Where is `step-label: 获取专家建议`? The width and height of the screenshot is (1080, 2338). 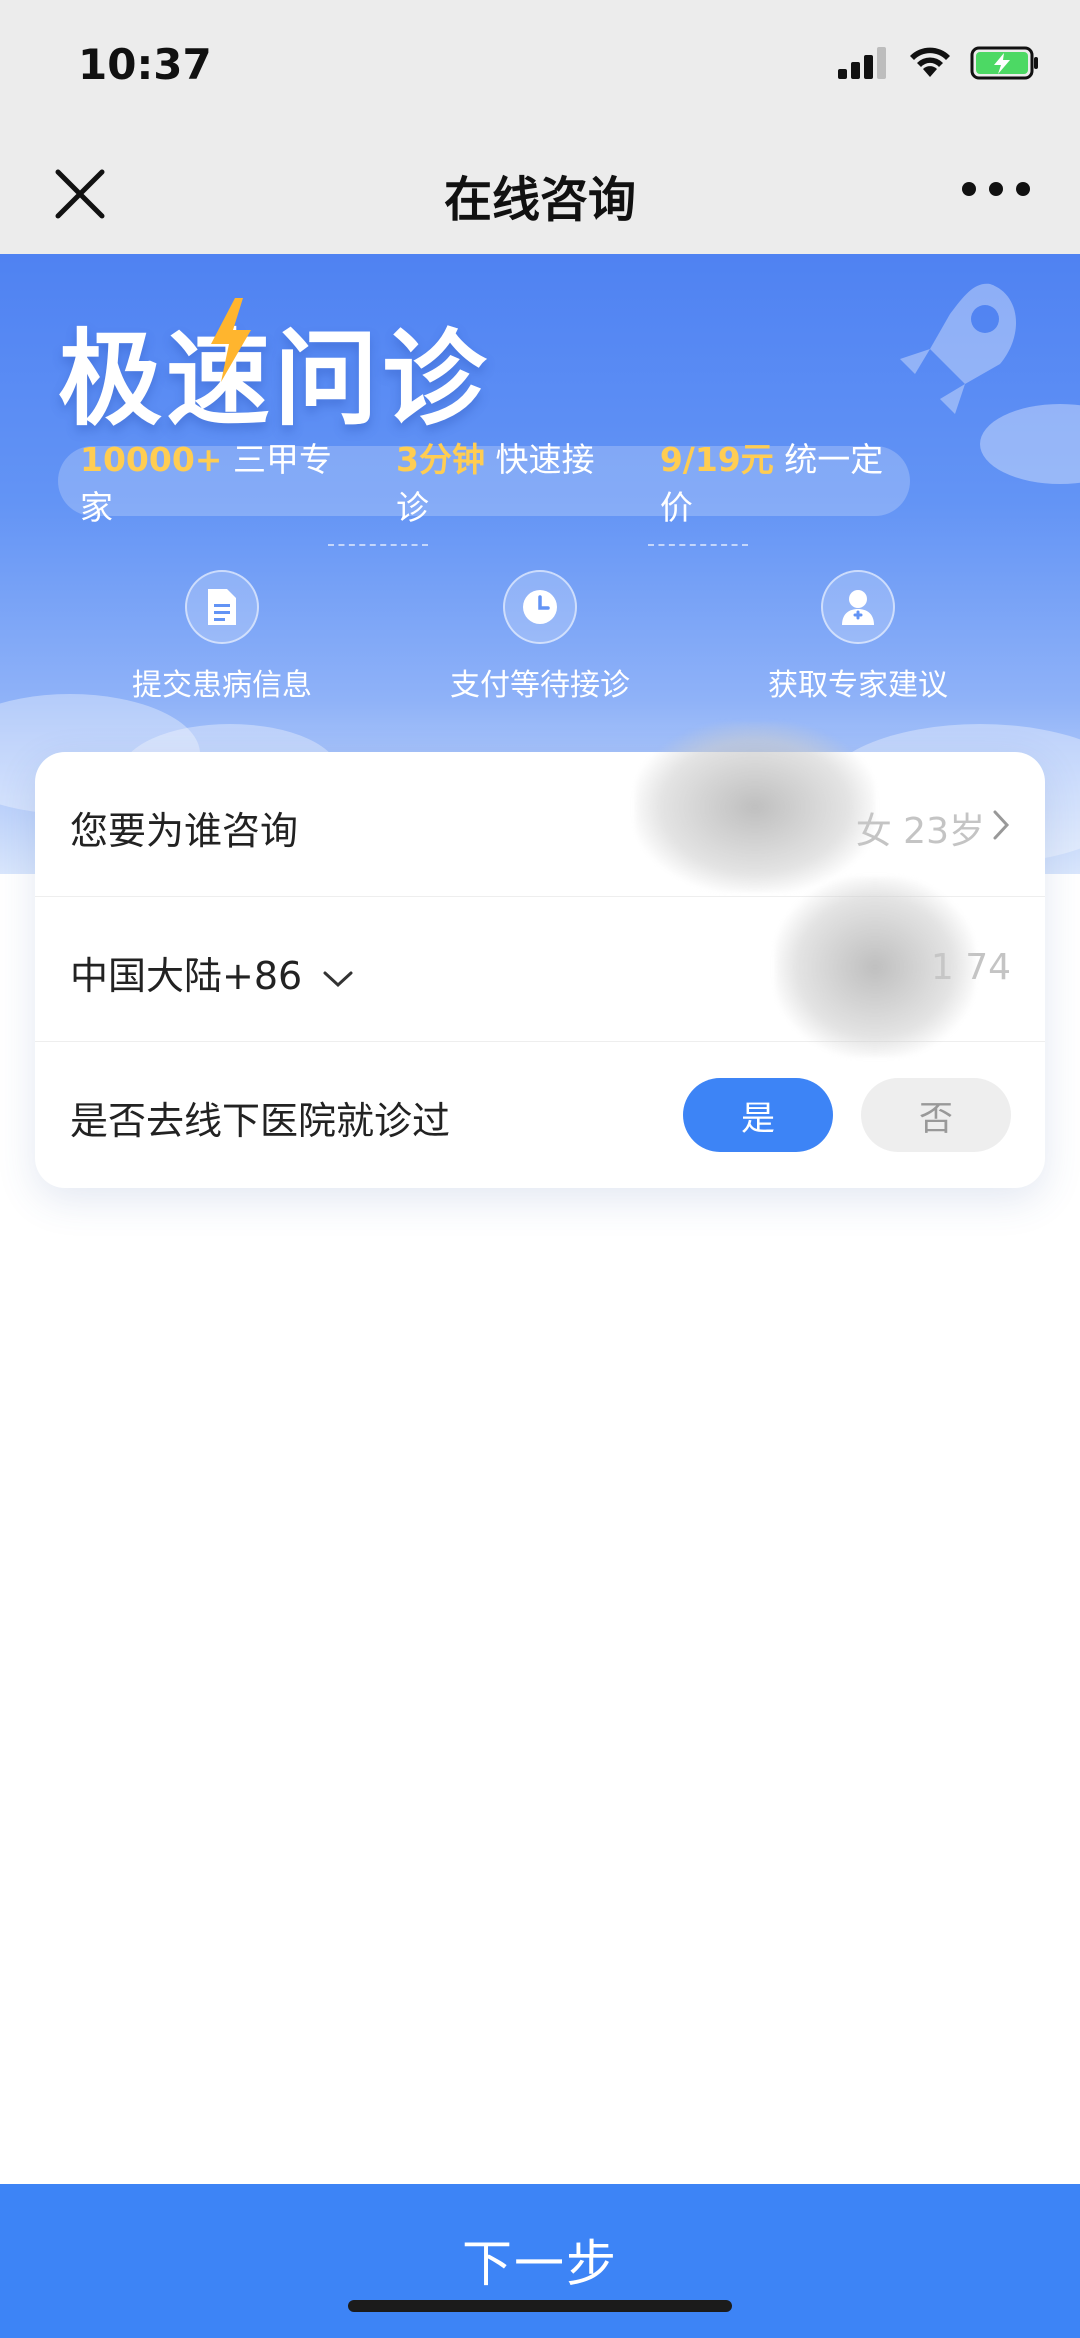 step-label: 获取专家建议 is located at coordinates (858, 685).